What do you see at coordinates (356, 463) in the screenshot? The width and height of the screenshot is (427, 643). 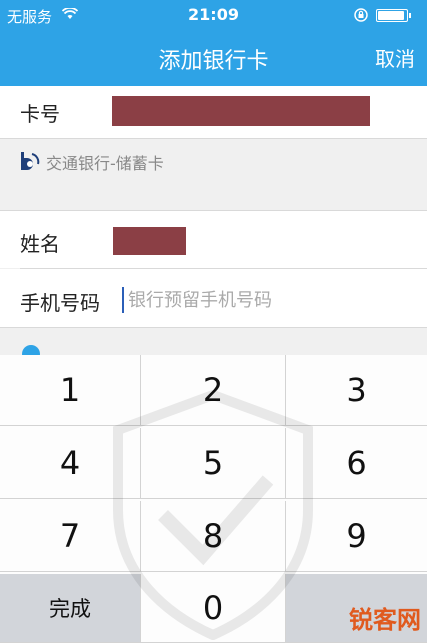 I see `key-6: 6` at bounding box center [356, 463].